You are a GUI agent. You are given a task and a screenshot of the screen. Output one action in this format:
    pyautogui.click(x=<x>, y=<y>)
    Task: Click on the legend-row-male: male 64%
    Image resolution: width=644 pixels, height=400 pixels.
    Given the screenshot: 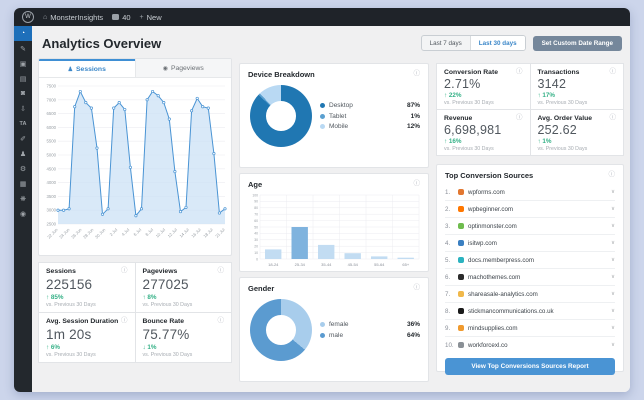 What is the action you would take?
    pyautogui.click(x=370, y=335)
    